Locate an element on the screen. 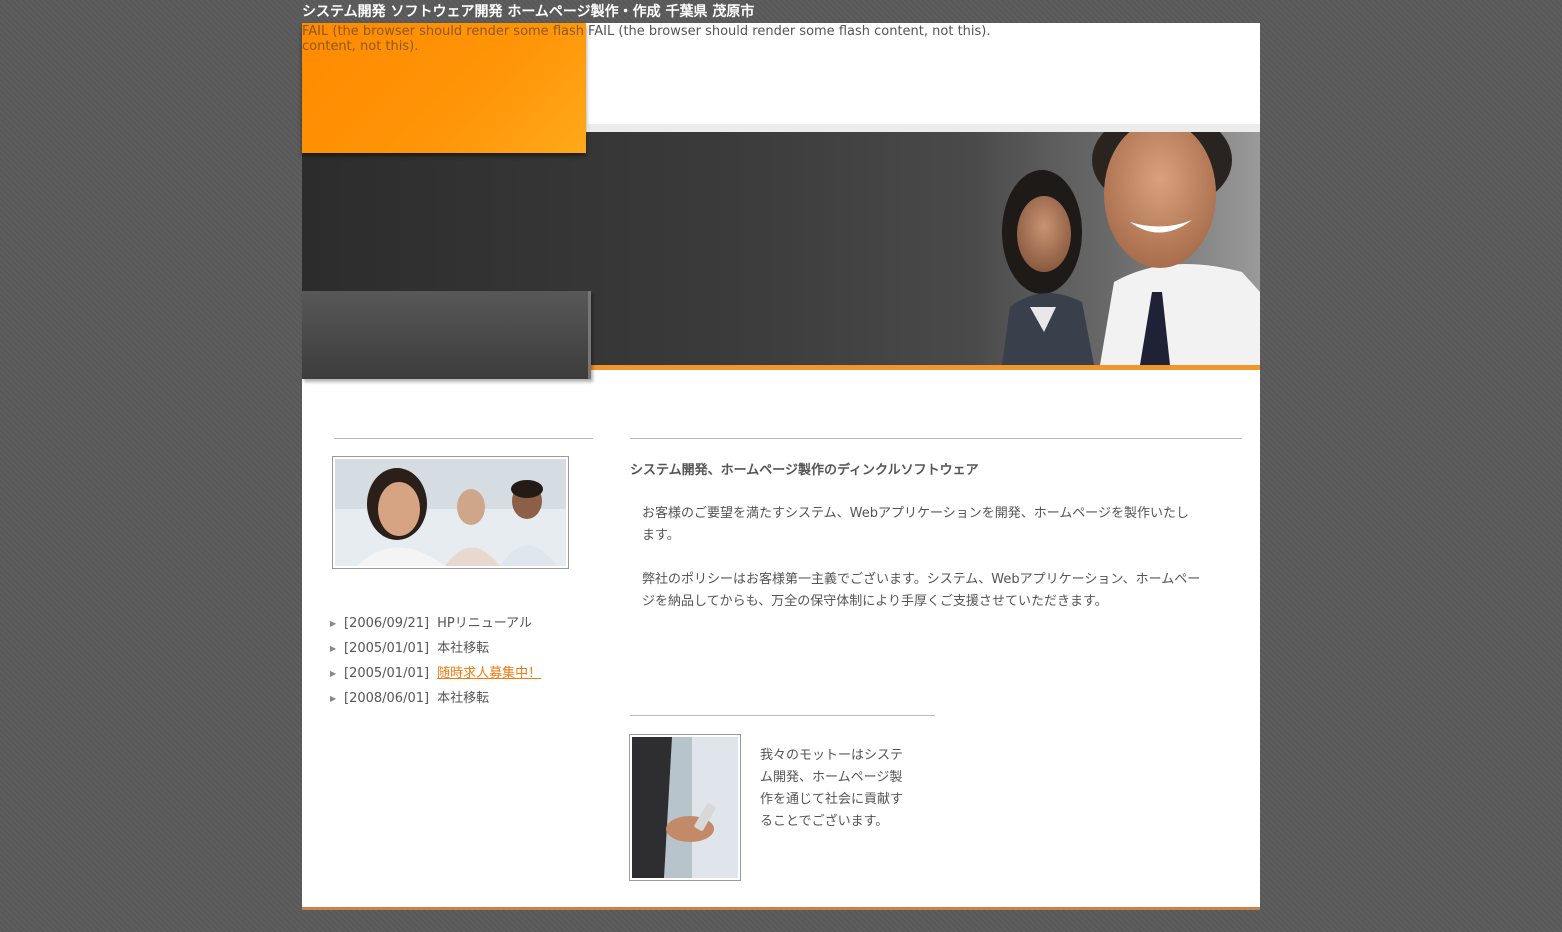  news-text: HPリニューアル is located at coordinates (485, 623).